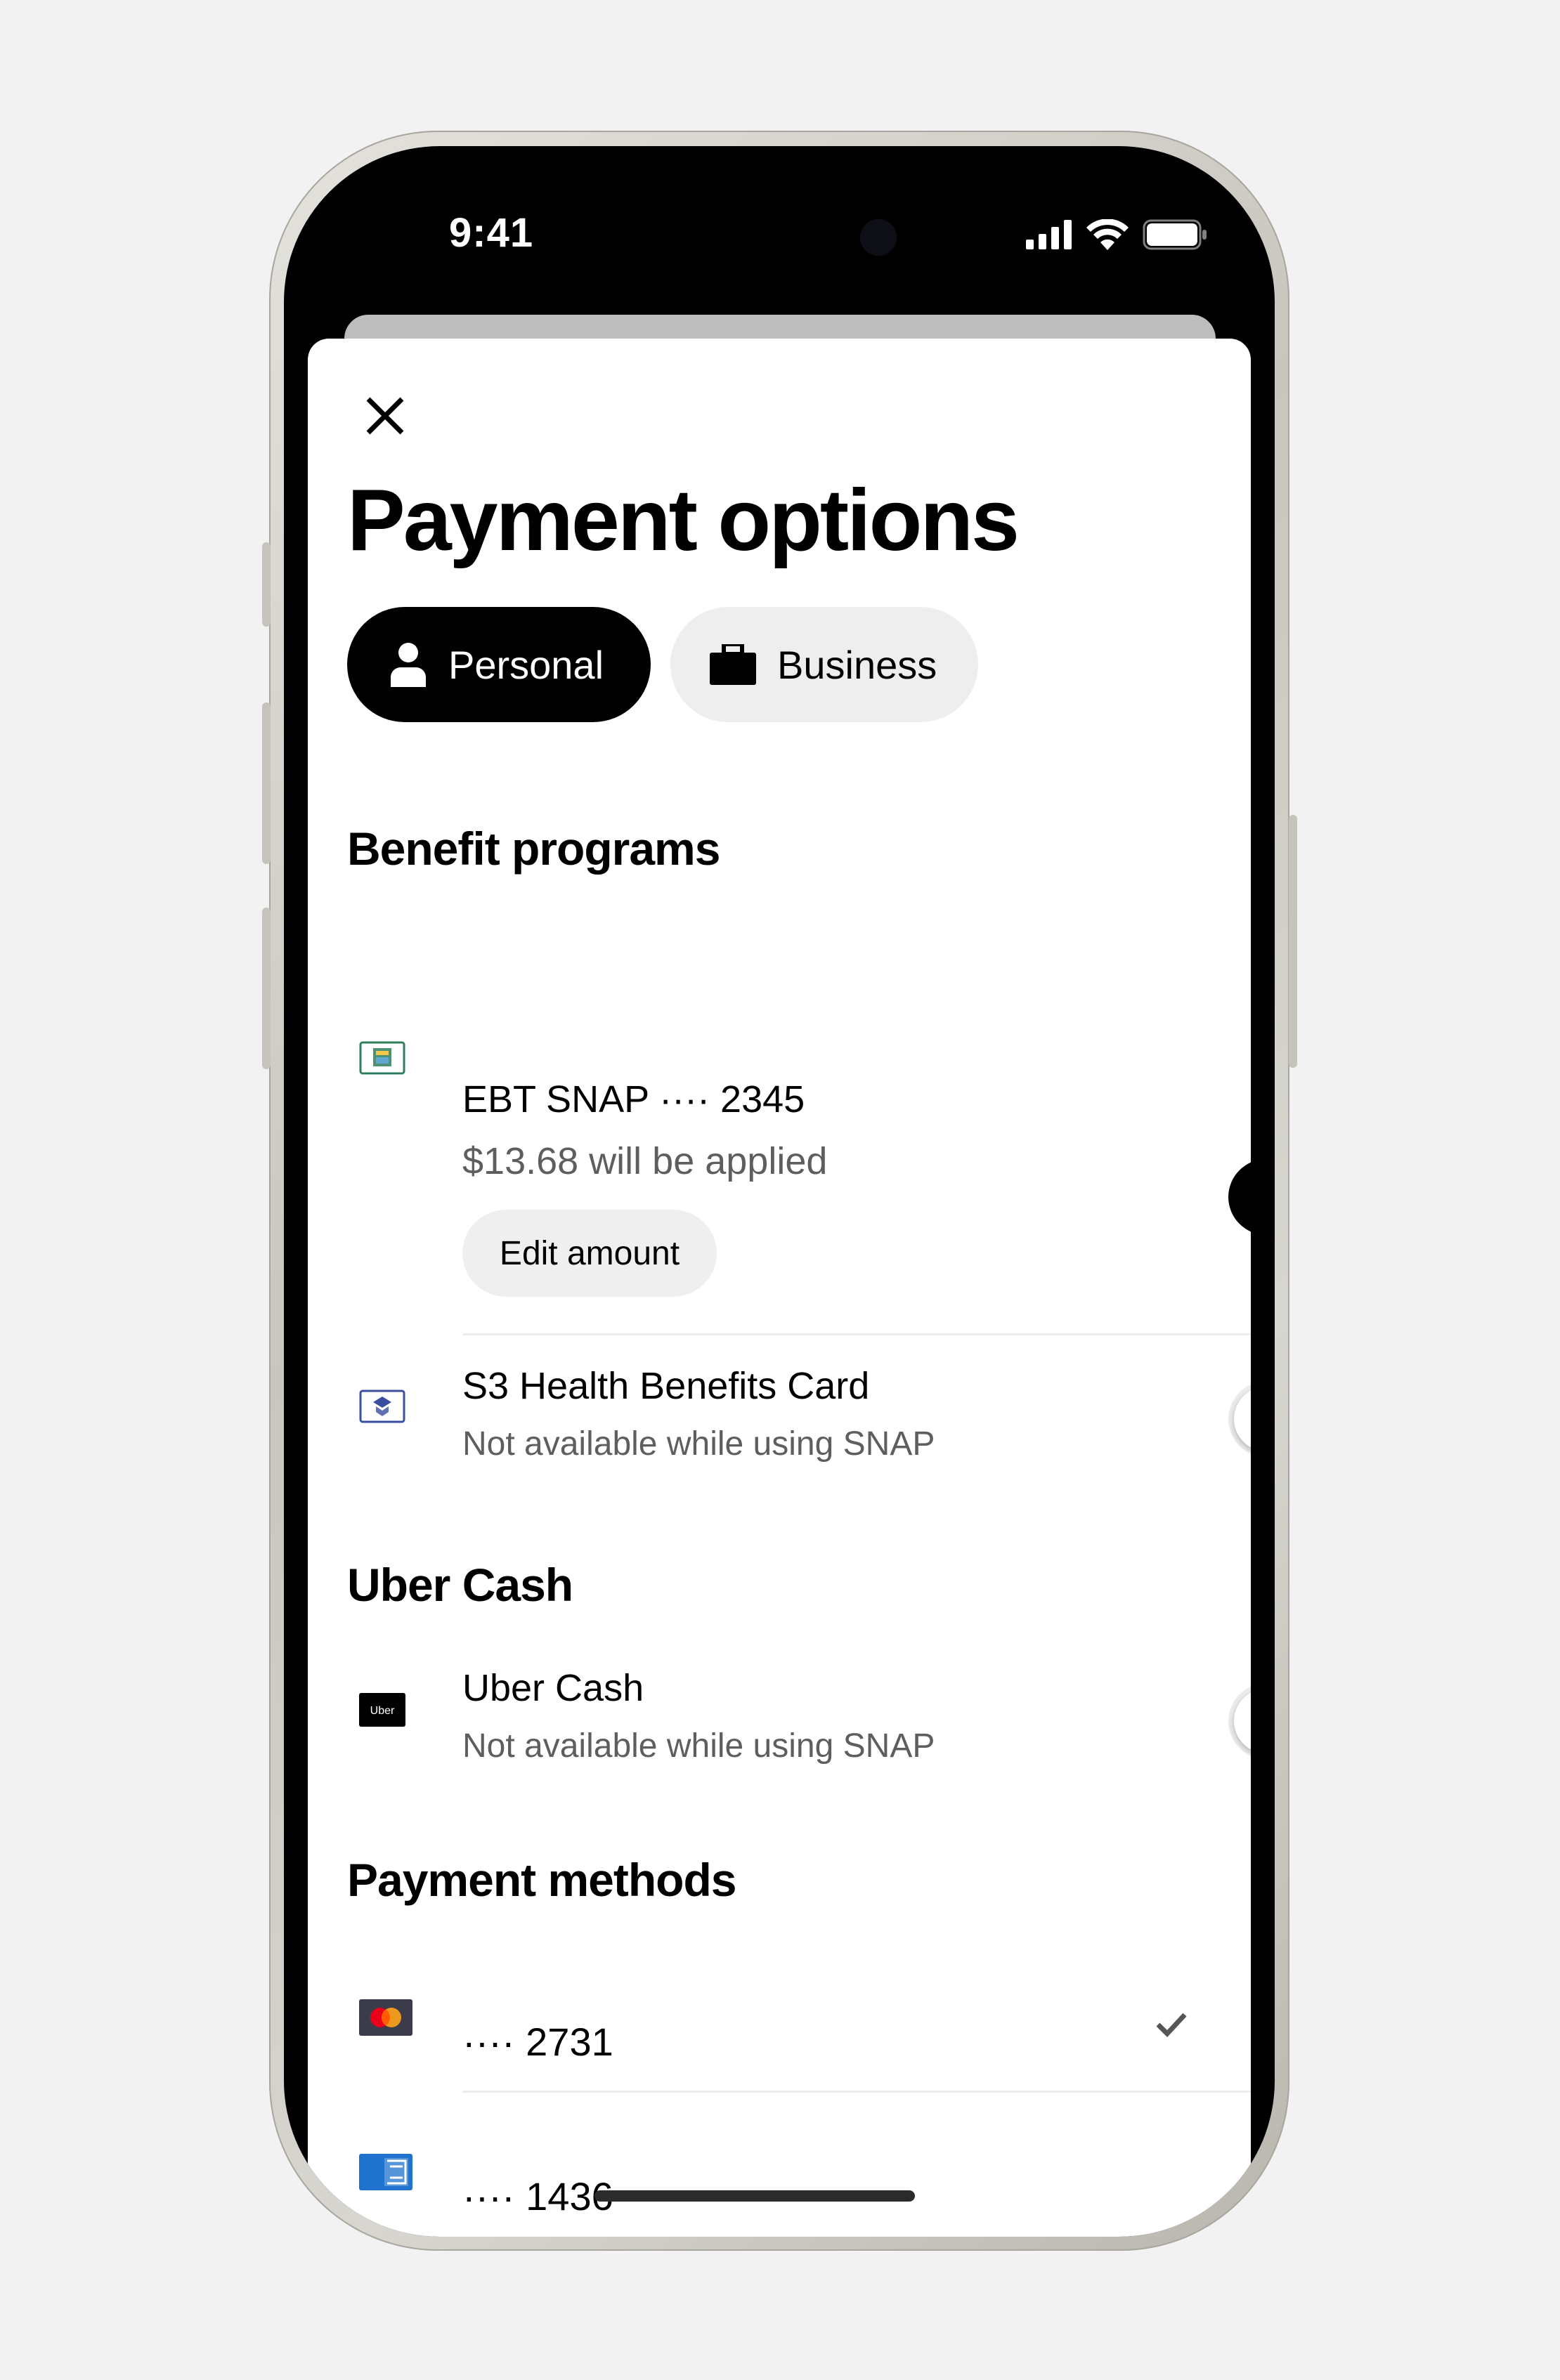 The height and width of the screenshot is (2380, 1560). Describe the element at coordinates (537, 2042) in the screenshot. I see `card-number-2731: ···· 2731` at that location.